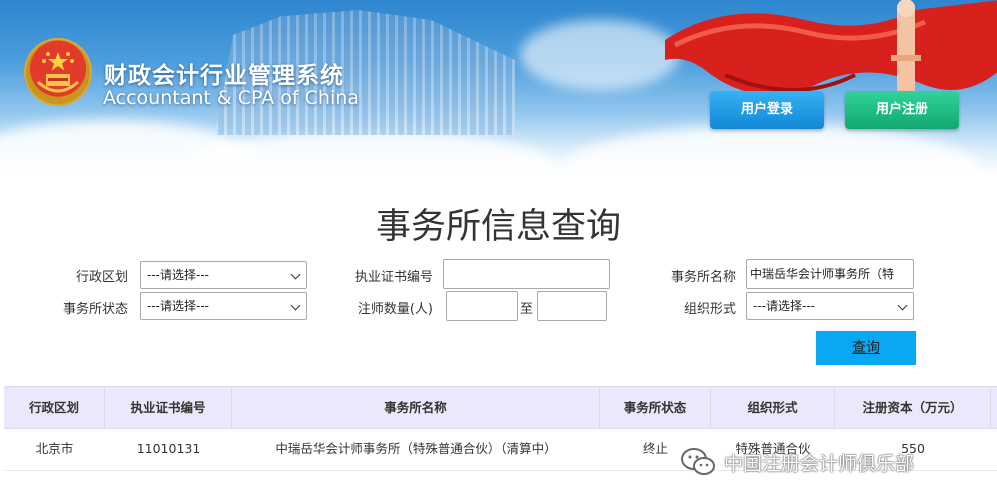 This screenshot has width=997, height=503. What do you see at coordinates (58, 72) in the screenshot?
I see `national-emblem-icon` at bounding box center [58, 72].